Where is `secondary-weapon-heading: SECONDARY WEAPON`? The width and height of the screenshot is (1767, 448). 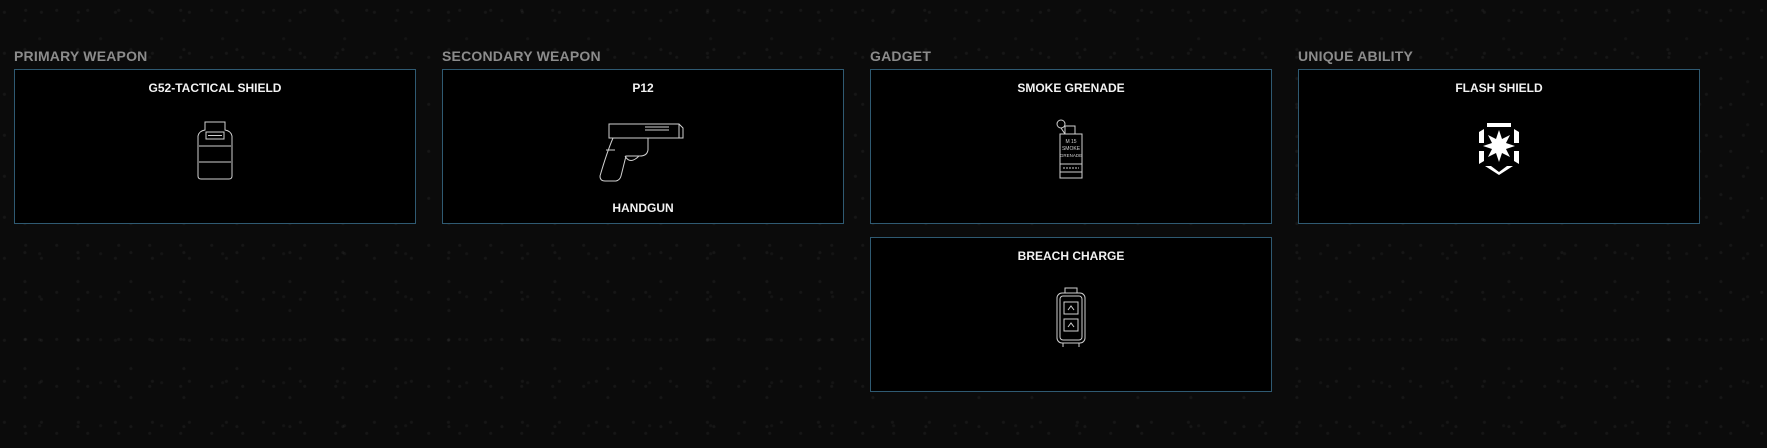
secondary-weapon-heading: SECONDARY WEAPON is located at coordinates (521, 56).